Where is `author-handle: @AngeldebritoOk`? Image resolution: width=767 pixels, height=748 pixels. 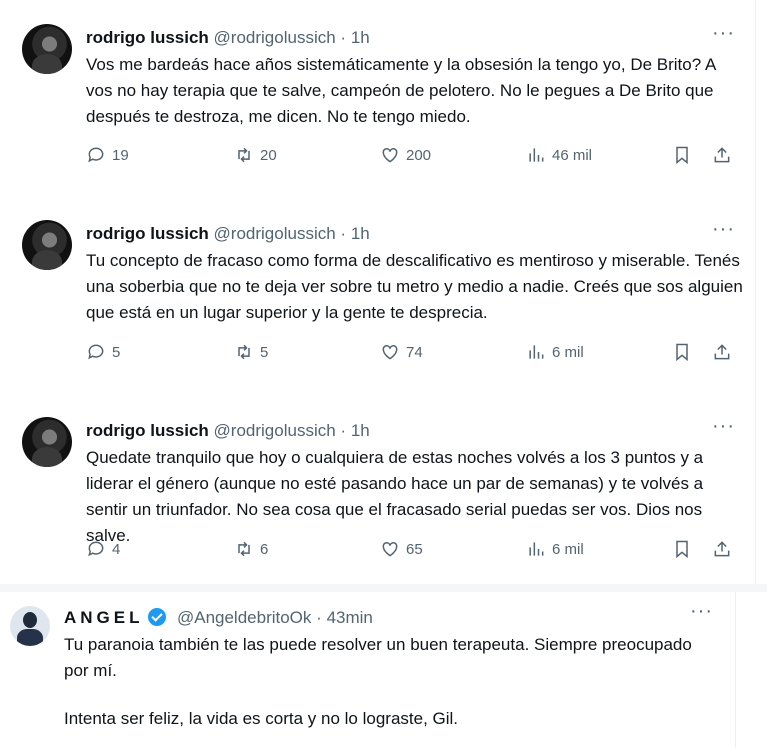 author-handle: @AngeldebritoOk is located at coordinates (244, 617).